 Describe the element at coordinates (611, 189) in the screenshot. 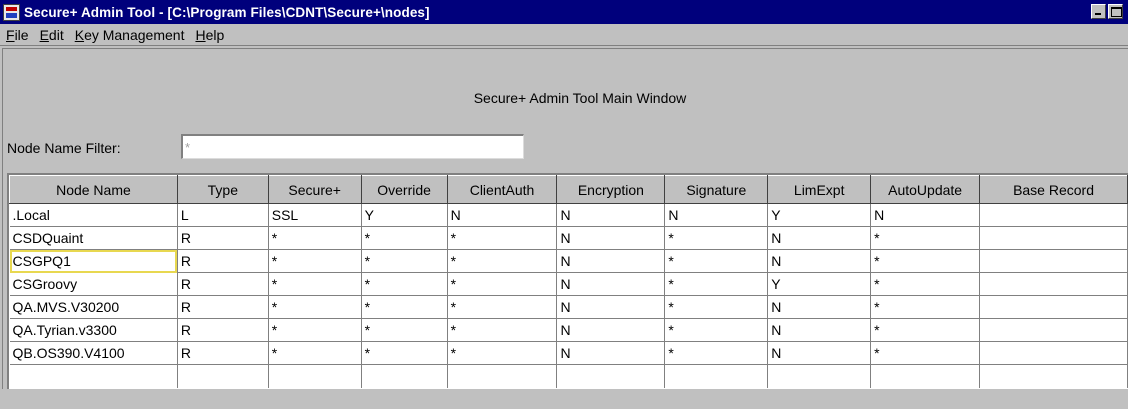

I see `column-header-encryption: Encryption` at that location.